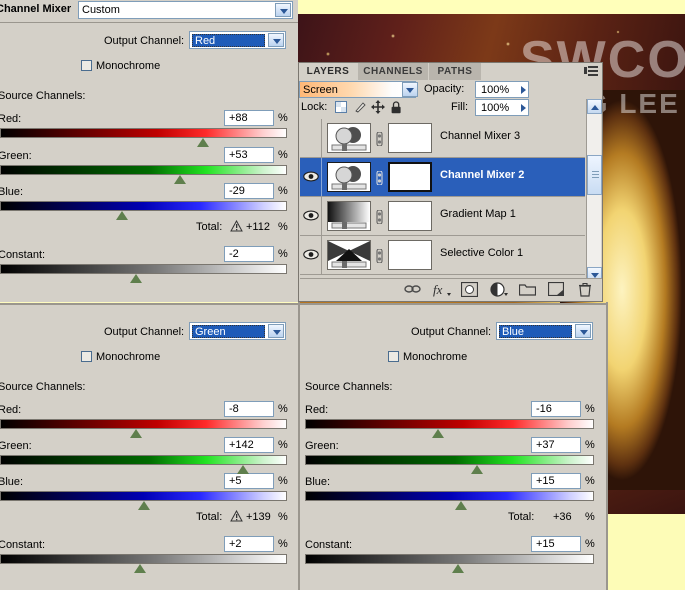 The height and width of the screenshot is (590, 685). I want to click on tab-paths: PATHS, so click(455, 71).